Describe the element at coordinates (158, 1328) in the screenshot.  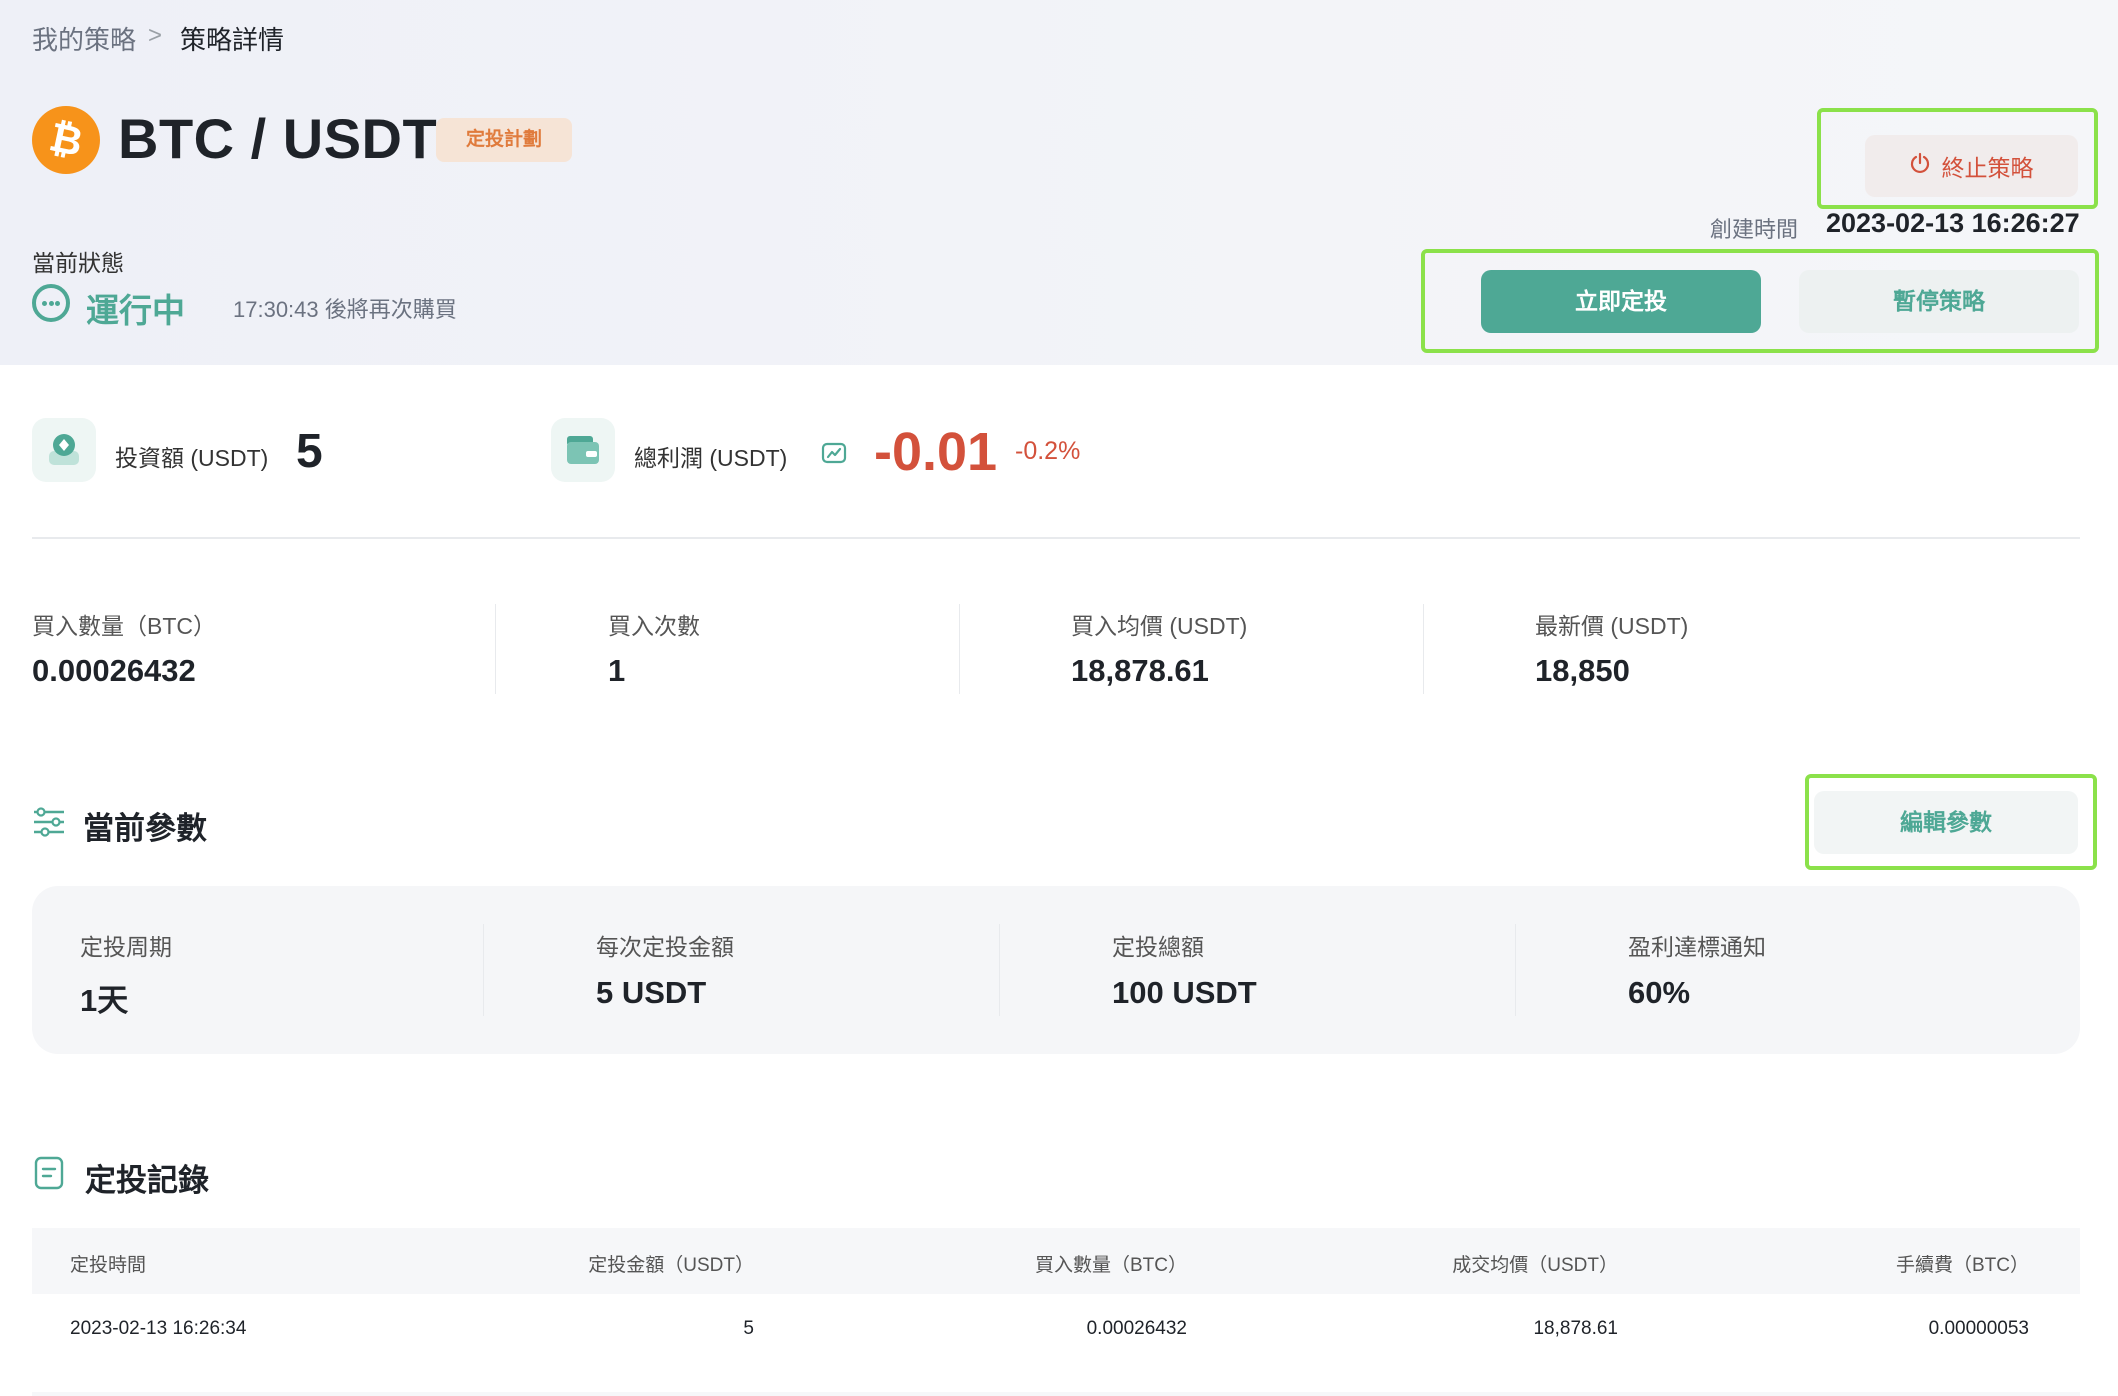
I see `table-cell-time: 2023-02-13 16:26:34` at that location.